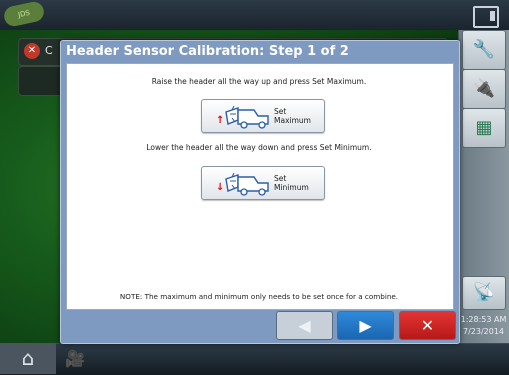  Describe the element at coordinates (365, 325) in the screenshot. I see `next-button: ▶` at that location.